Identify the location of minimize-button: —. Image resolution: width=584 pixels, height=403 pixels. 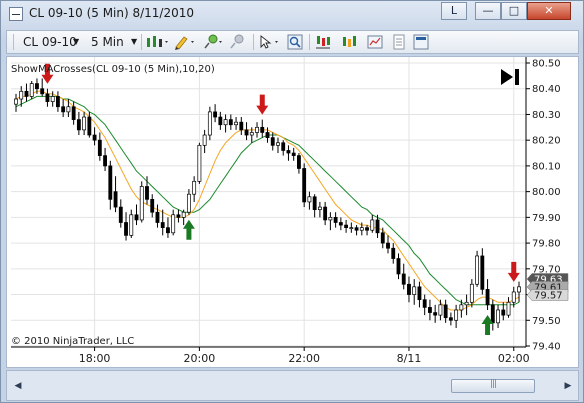
(488, 11).